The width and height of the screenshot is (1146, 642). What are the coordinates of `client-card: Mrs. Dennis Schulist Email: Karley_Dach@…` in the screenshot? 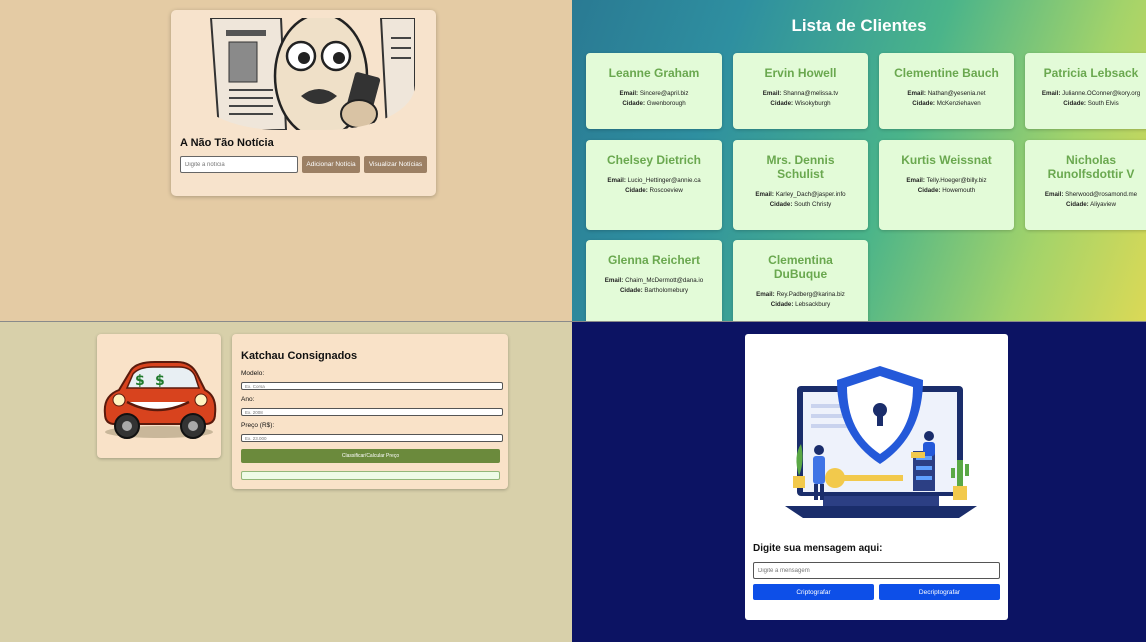 It's located at (800, 185).